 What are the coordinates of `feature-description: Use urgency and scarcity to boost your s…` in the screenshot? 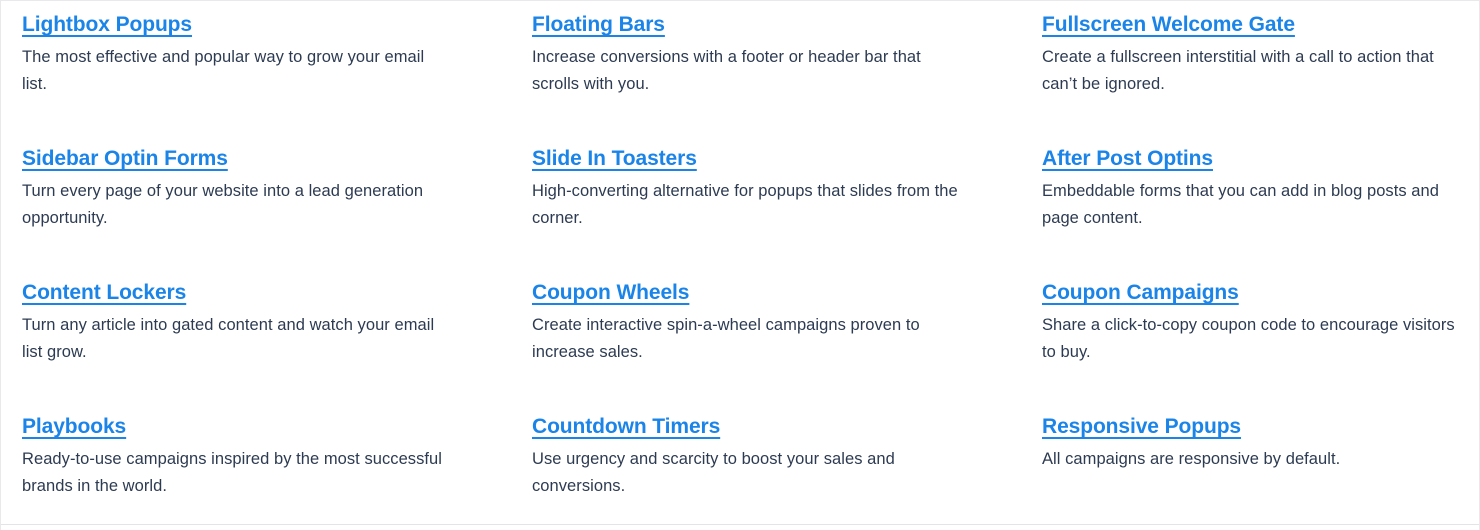 It's located at (713, 472).